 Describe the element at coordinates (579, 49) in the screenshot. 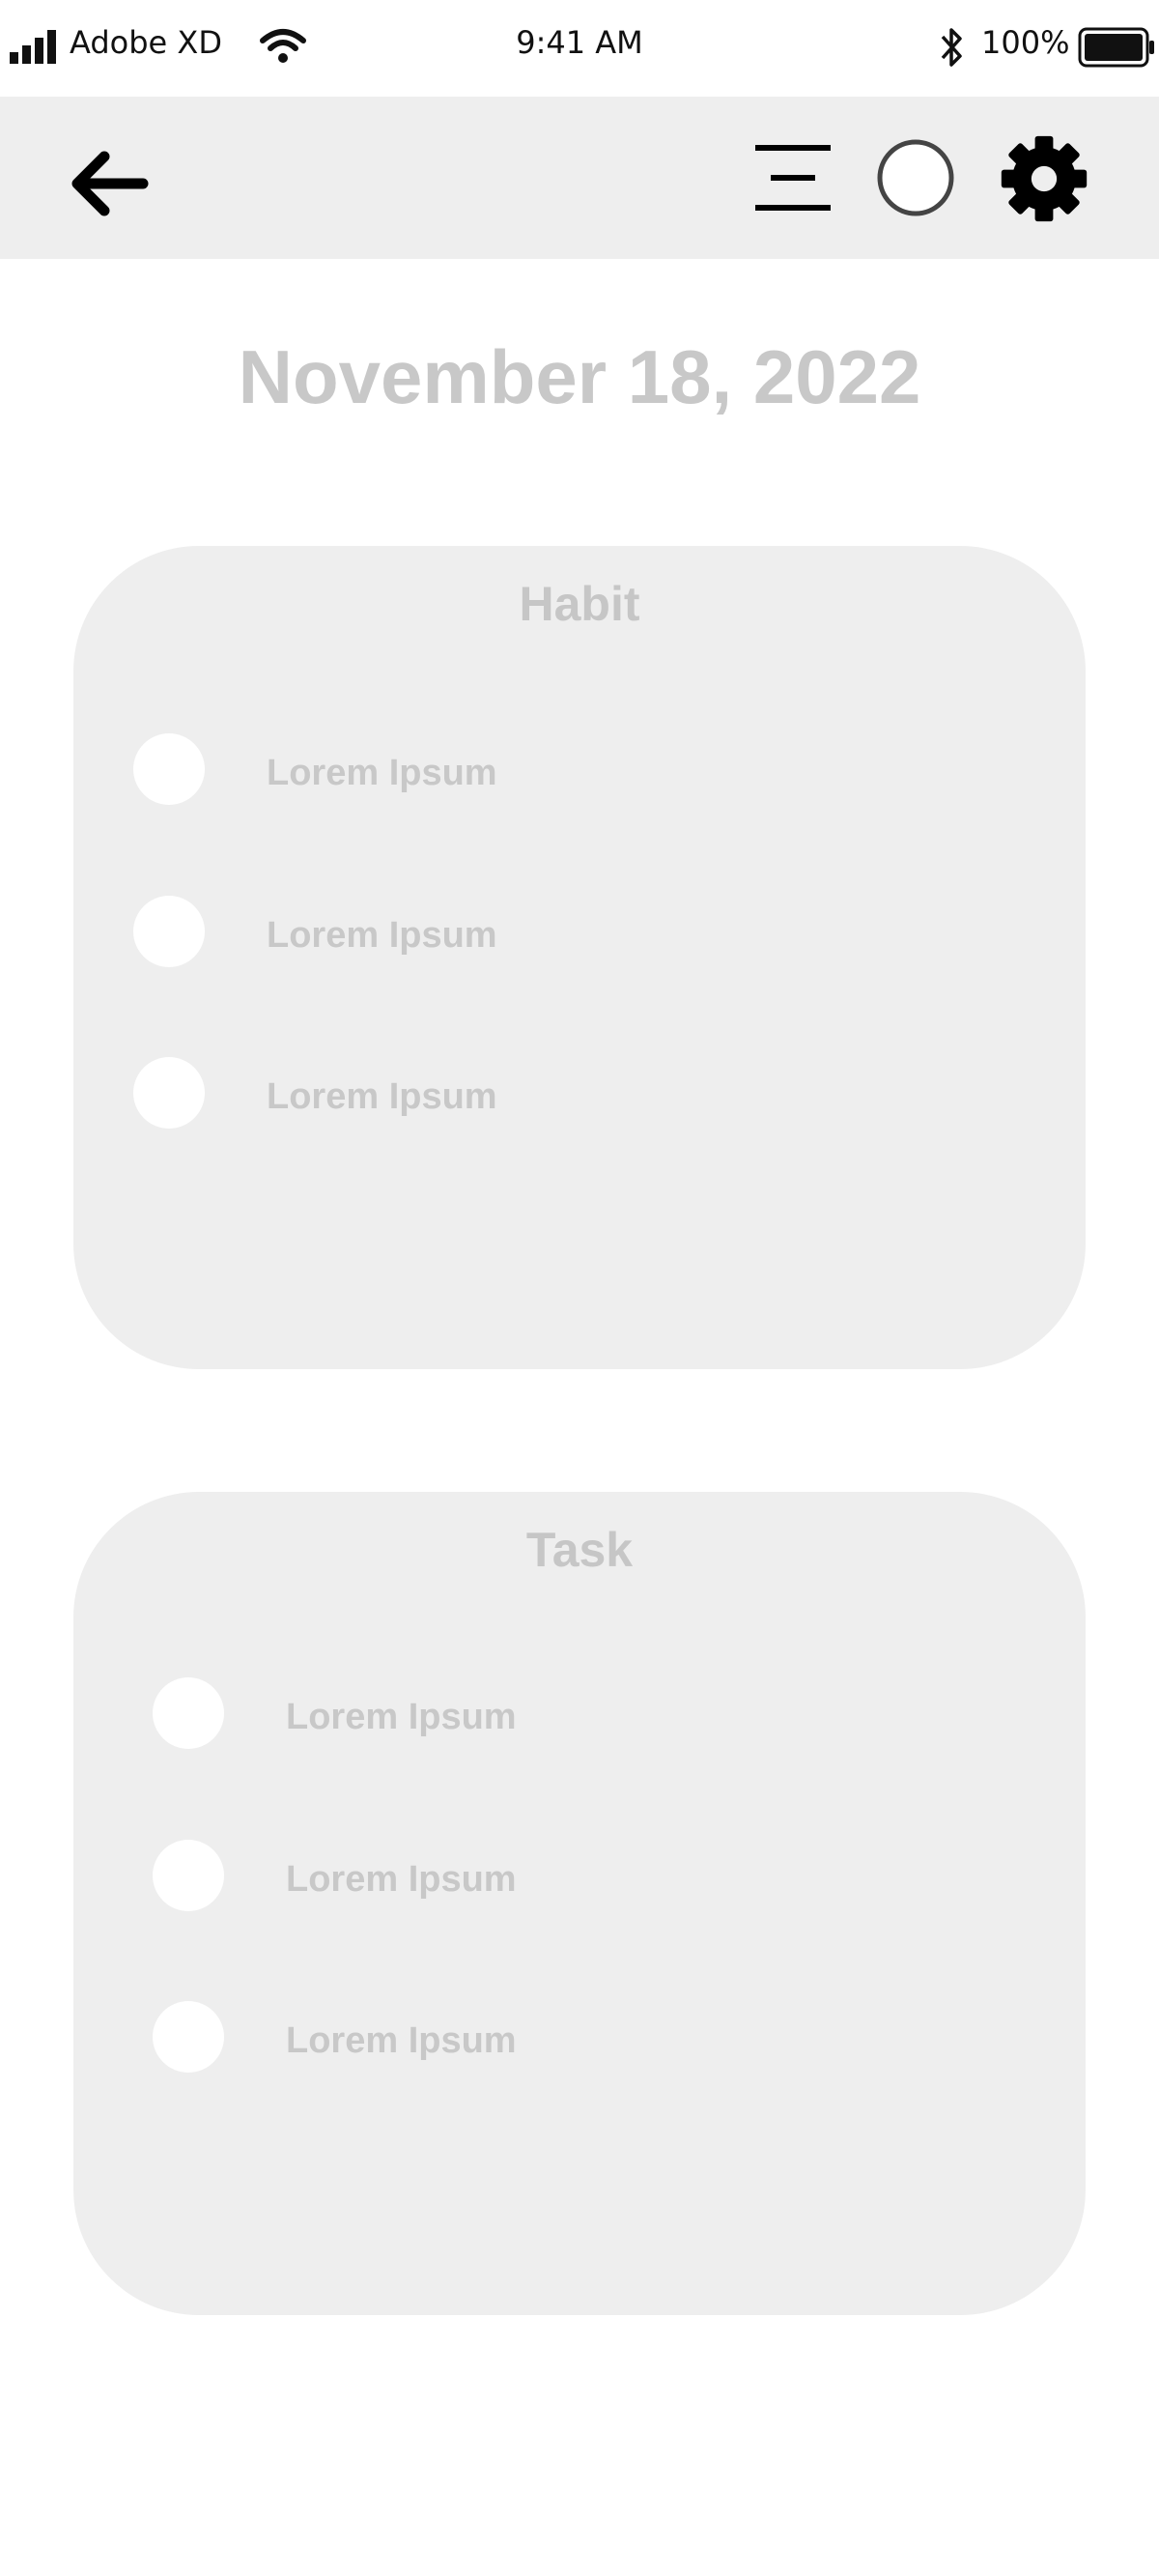

I see `status-bar: Adobe XD 9:41 AM 100%` at that location.